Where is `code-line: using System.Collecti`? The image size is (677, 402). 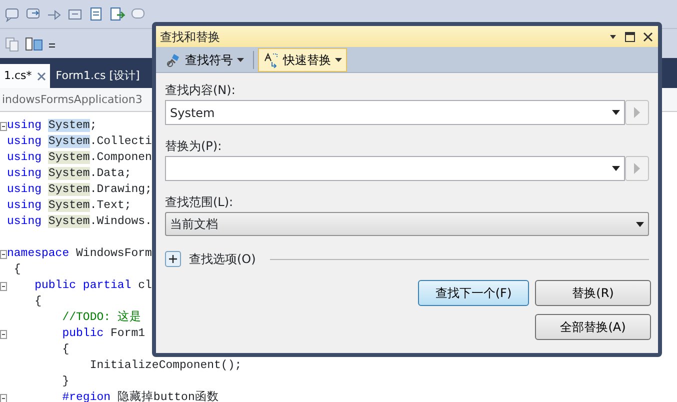
code-line: using System.Collecti is located at coordinates (79, 142).